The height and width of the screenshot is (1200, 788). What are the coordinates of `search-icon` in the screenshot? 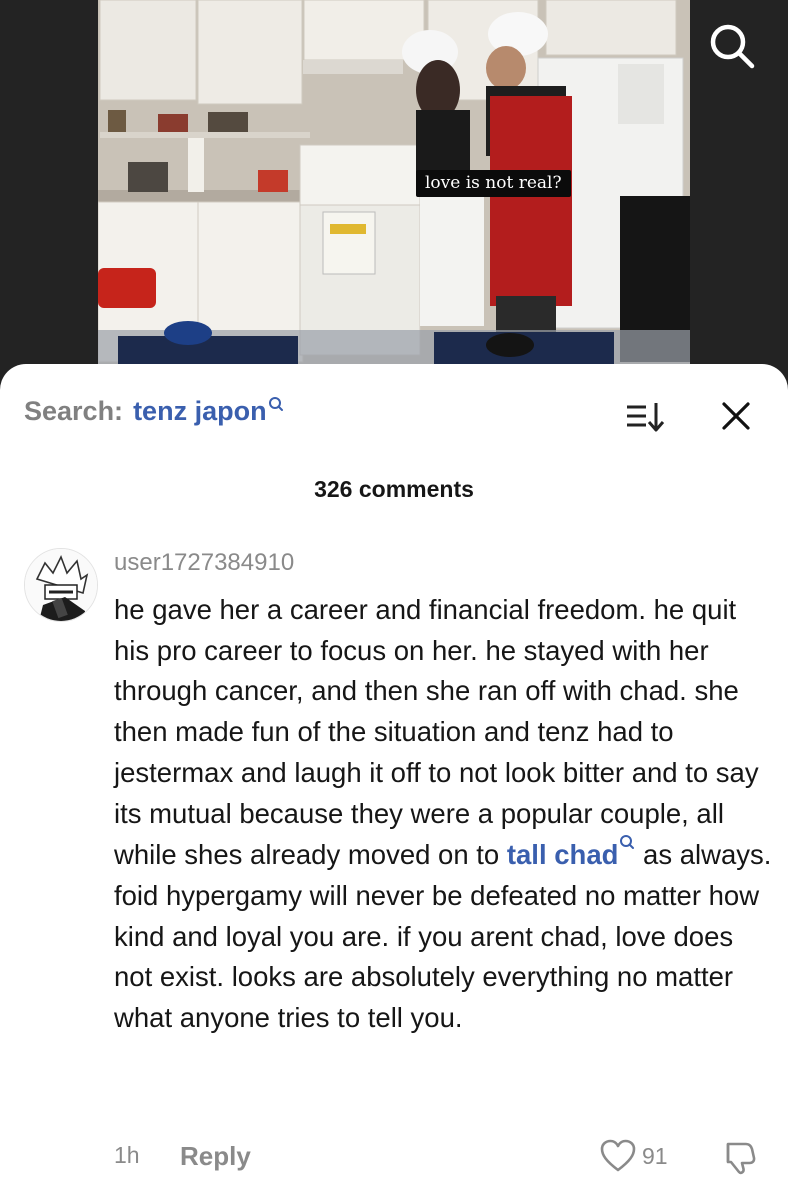 It's located at (732, 46).